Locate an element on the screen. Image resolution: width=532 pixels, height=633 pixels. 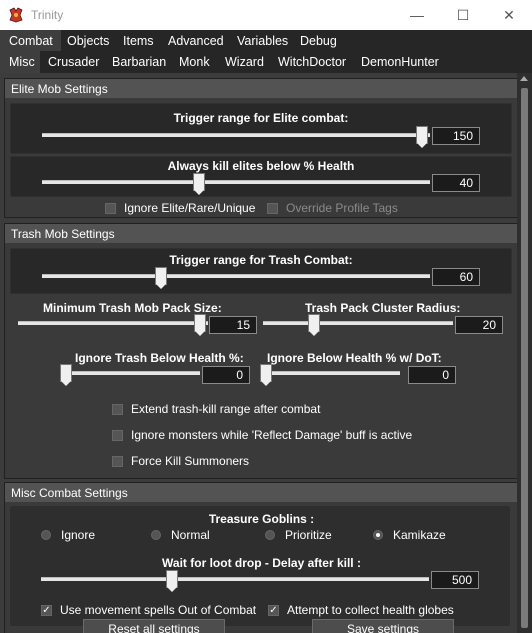
trash-trigger-track is located at coordinates (236, 276).